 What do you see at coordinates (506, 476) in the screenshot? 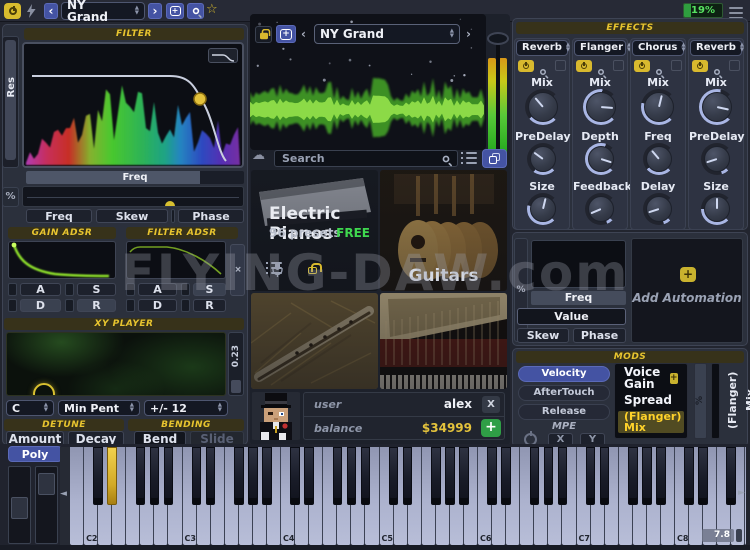
I see `piano-key-ds6` at bounding box center [506, 476].